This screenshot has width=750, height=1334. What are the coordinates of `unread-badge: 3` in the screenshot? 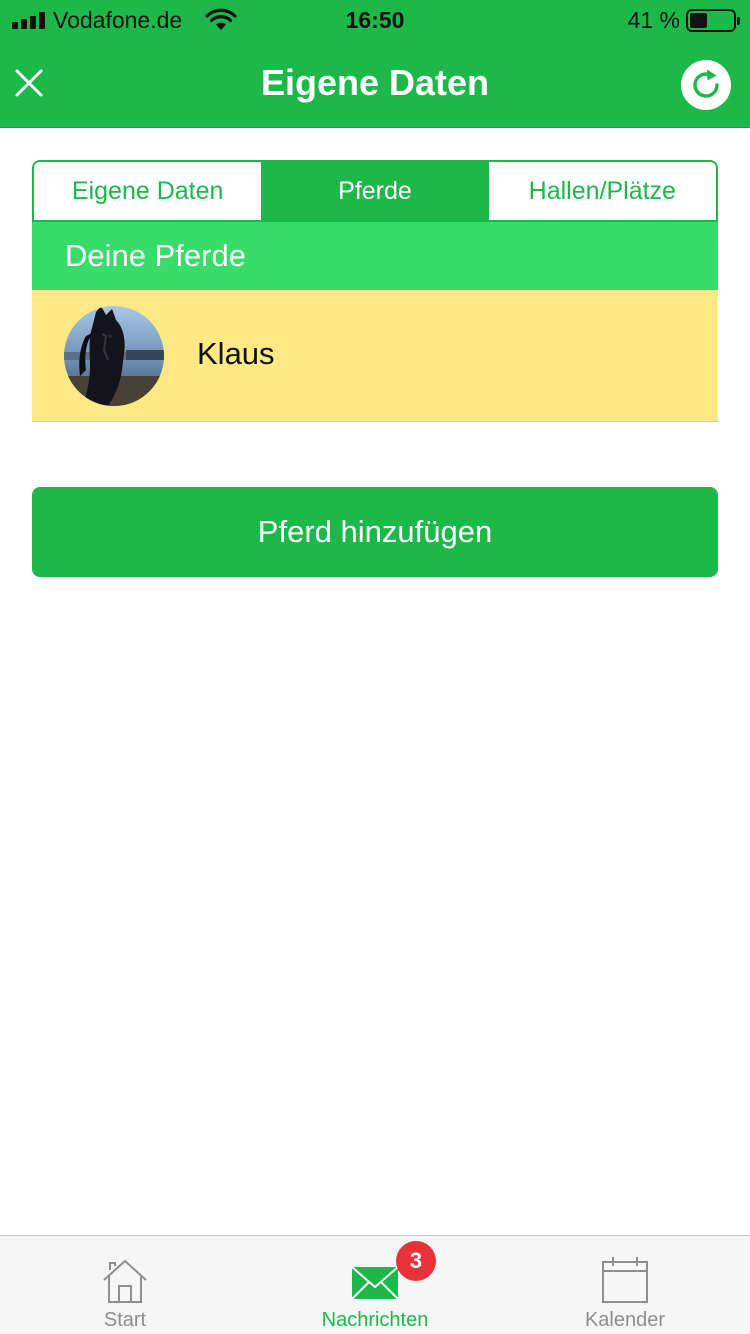 It's located at (416, 1261).